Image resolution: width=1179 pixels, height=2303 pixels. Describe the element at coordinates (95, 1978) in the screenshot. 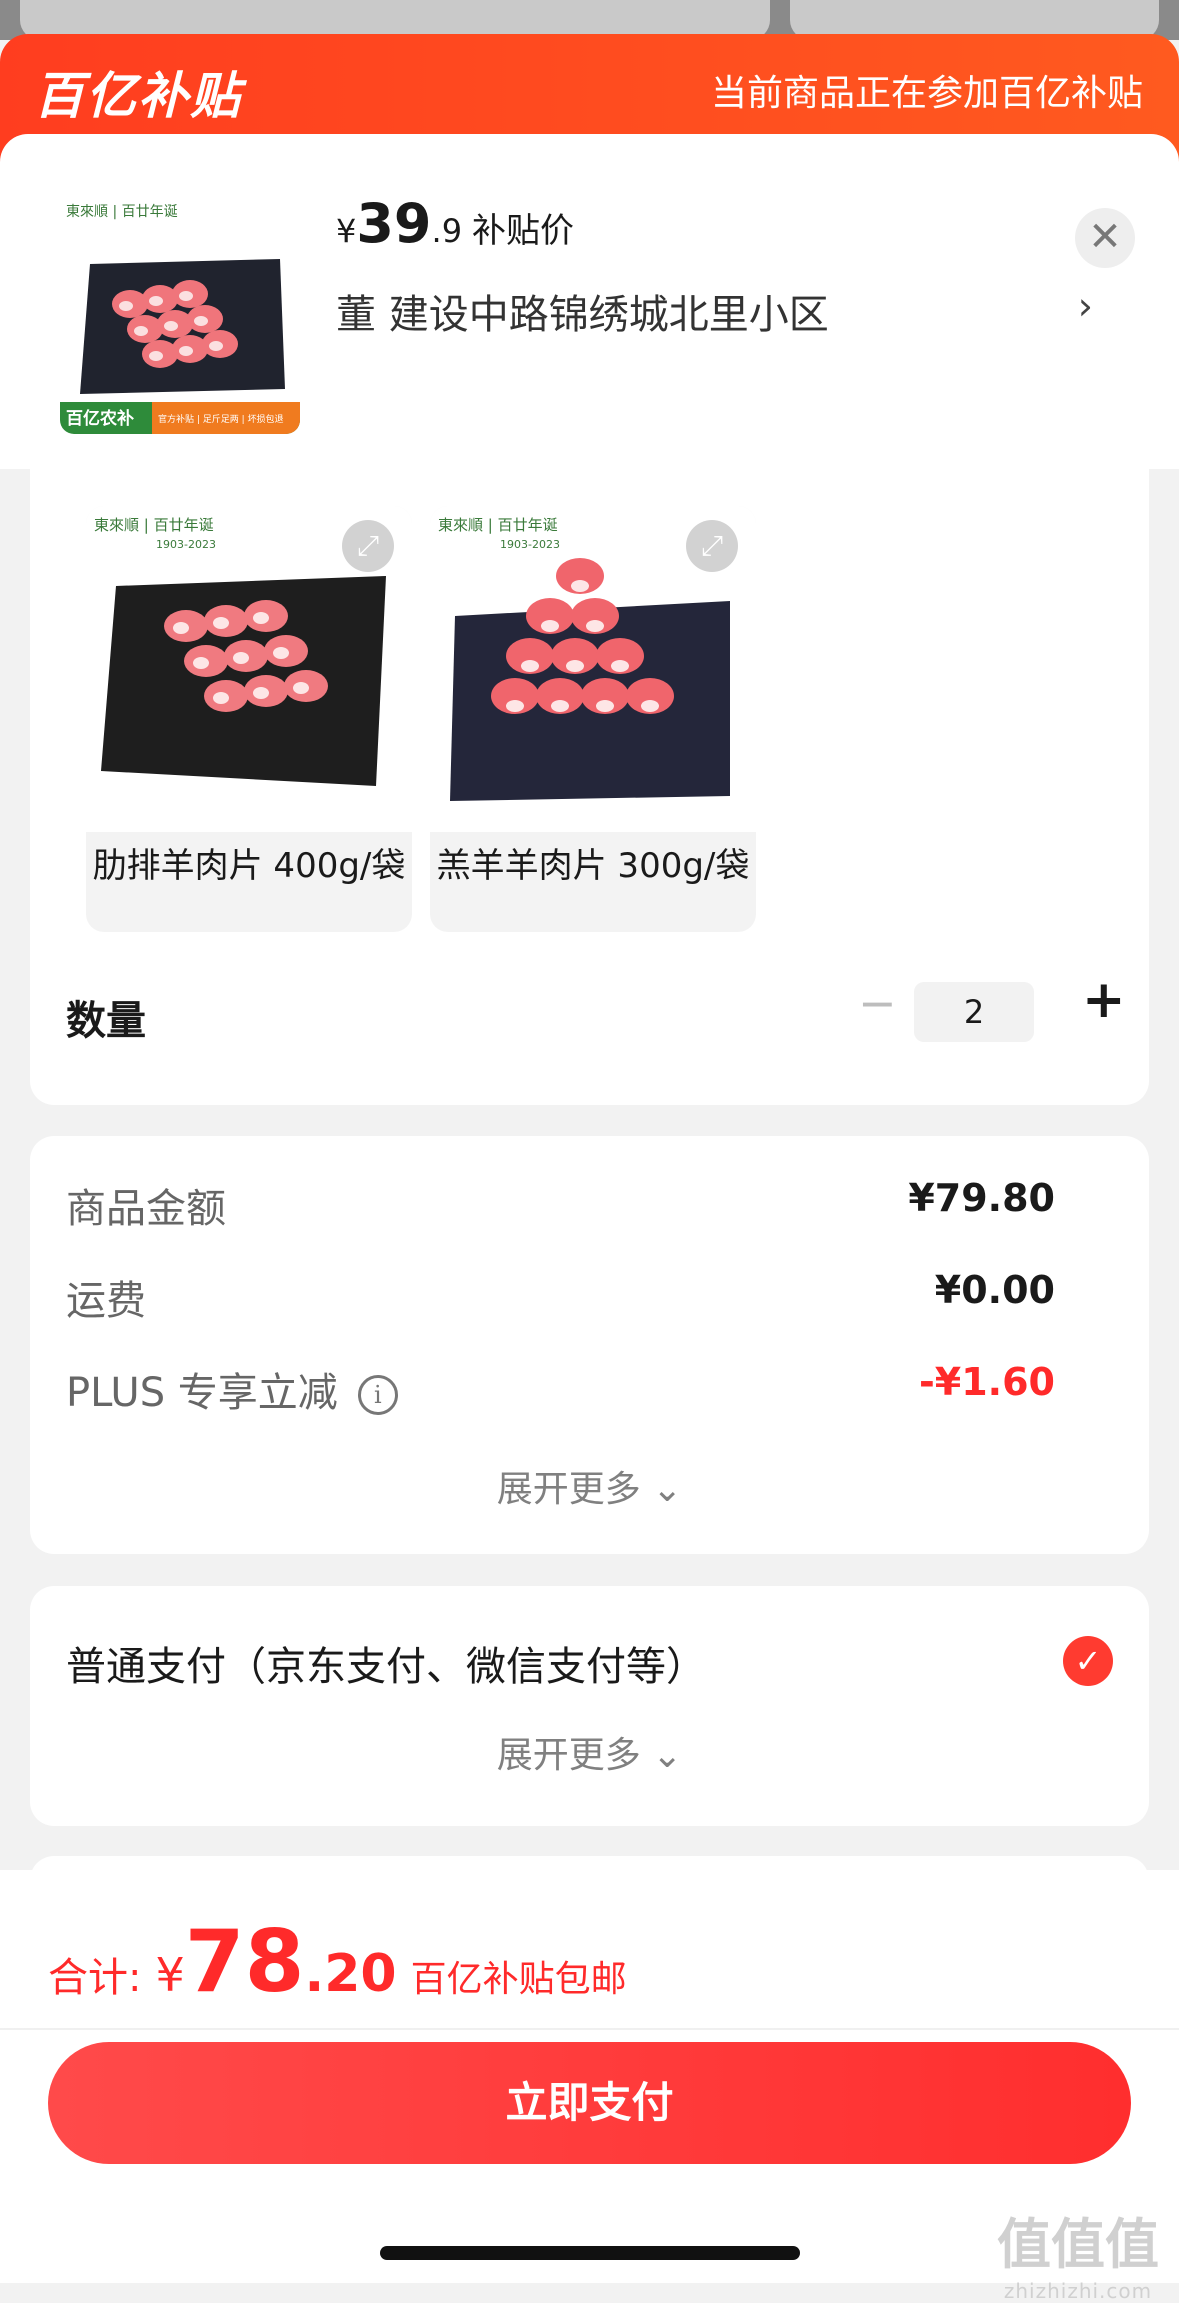

I see `total-label: 合计:` at that location.